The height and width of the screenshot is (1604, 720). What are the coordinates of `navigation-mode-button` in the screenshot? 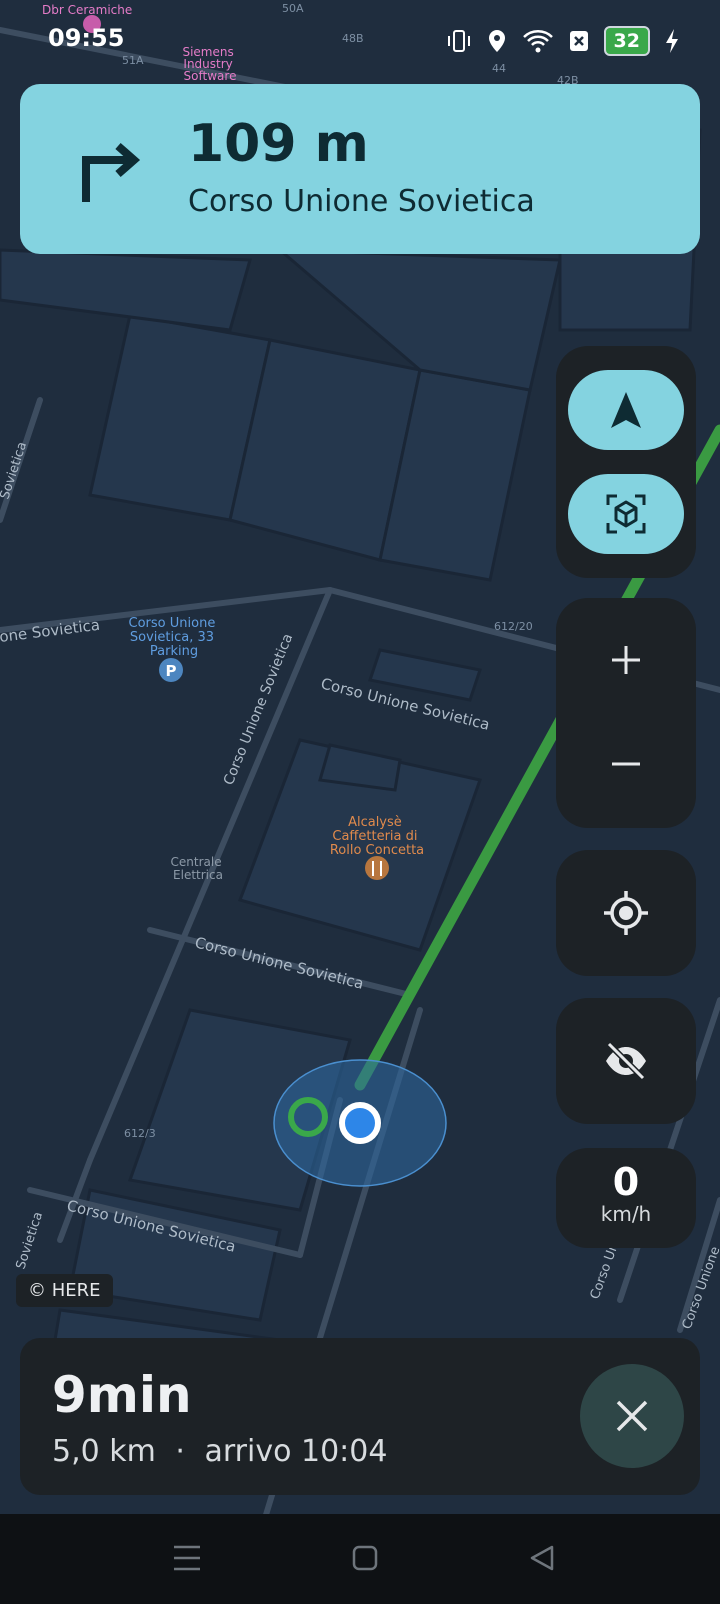 It's located at (626, 410).